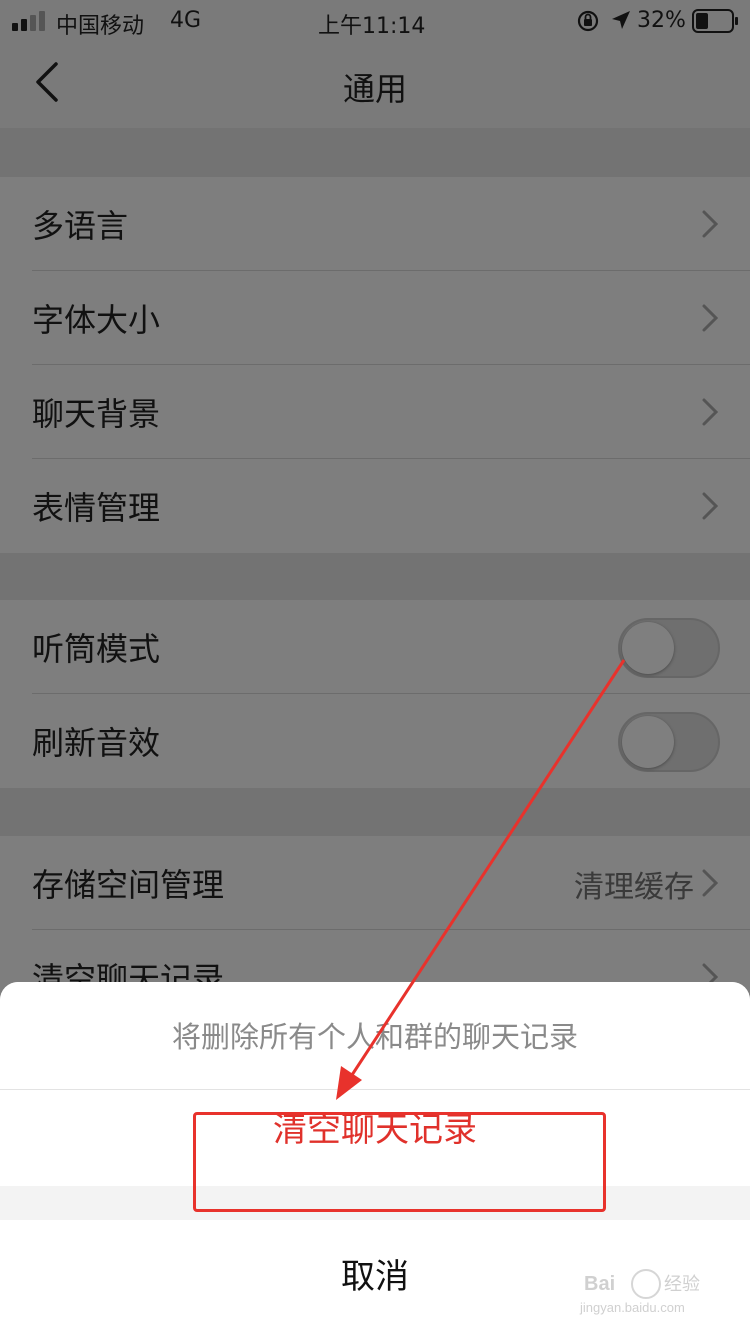  What do you see at coordinates (632, 1307) in the screenshot?
I see `watermark-url: jingyan.baidu.com` at bounding box center [632, 1307].